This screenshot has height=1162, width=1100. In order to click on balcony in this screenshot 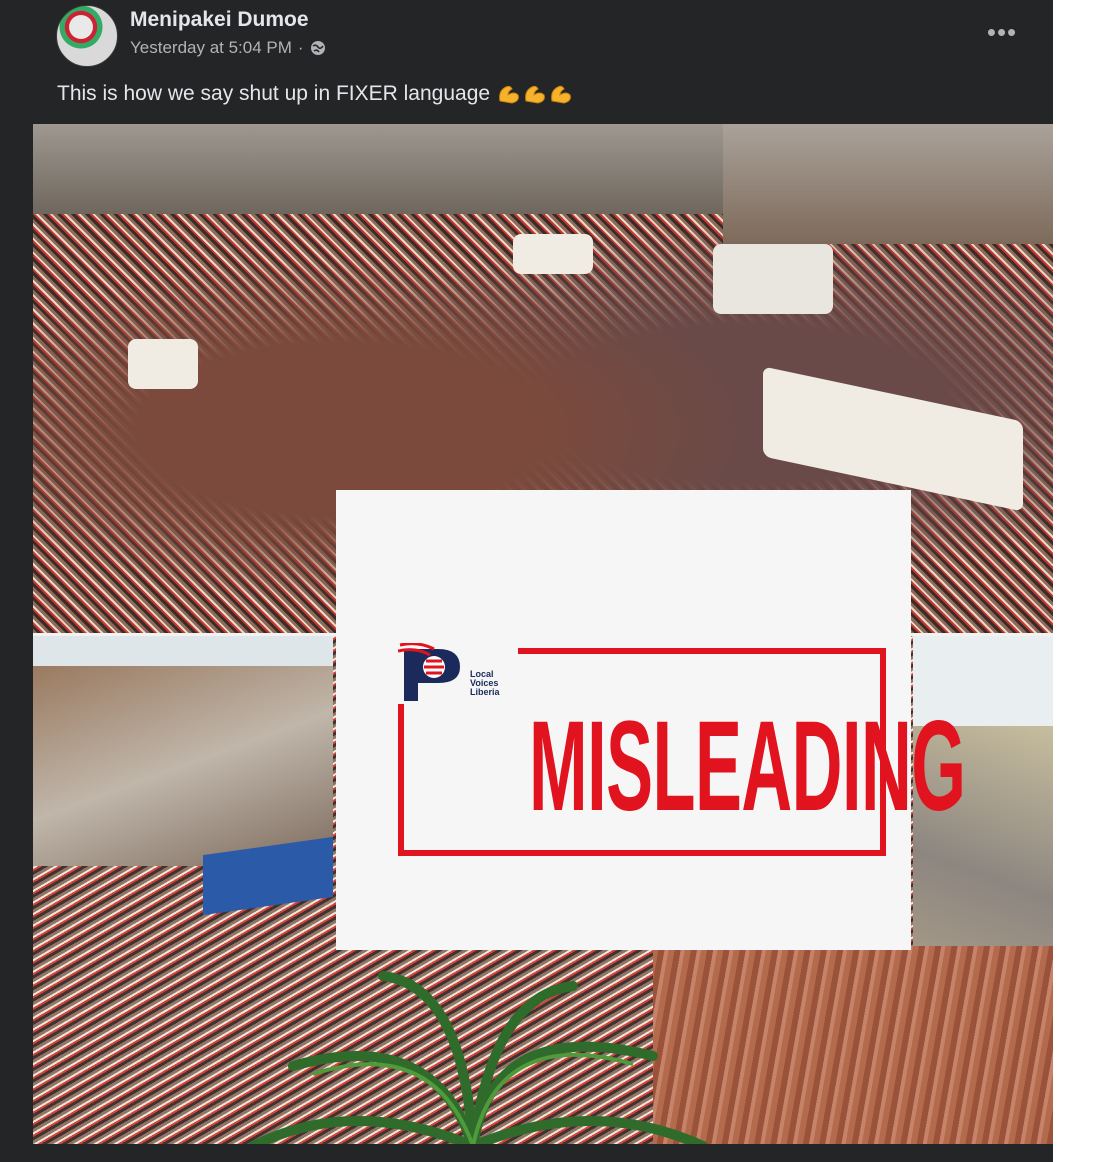, I will do `click(888, 184)`.